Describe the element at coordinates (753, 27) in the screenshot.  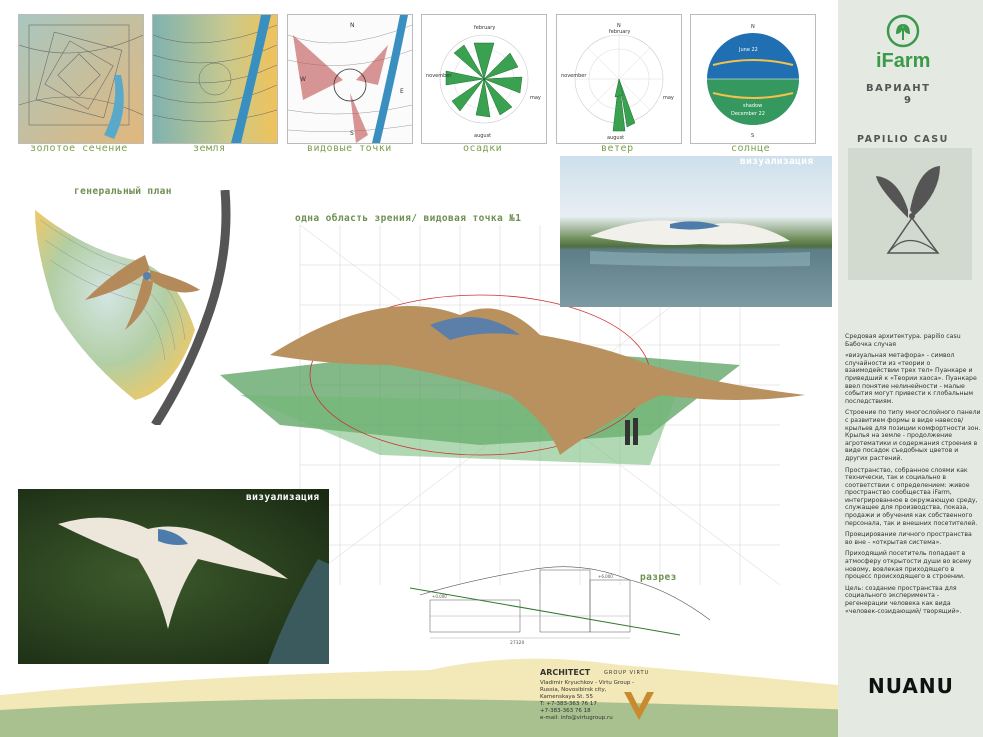
I see `sun-north: N` at that location.